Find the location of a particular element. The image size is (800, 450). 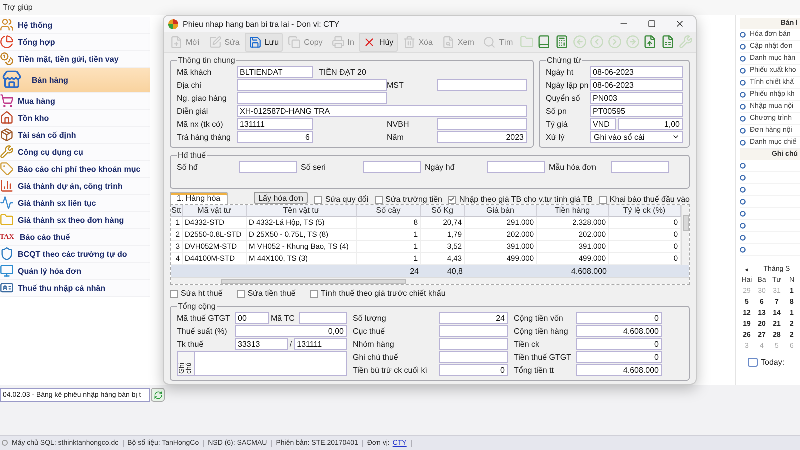

input-field: XH-012587D-HANG TRA is located at coordinates (382, 111).